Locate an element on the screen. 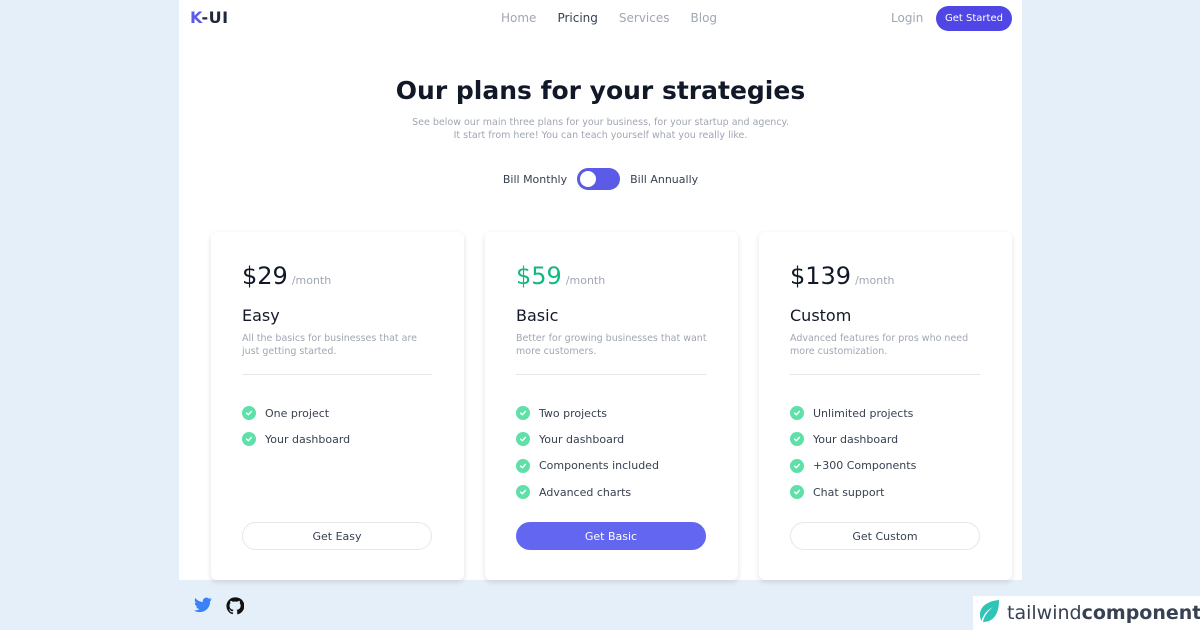 The width and height of the screenshot is (1200, 630). billing-toggle-row: Bill Monthly Bill Annually is located at coordinates (600, 179).